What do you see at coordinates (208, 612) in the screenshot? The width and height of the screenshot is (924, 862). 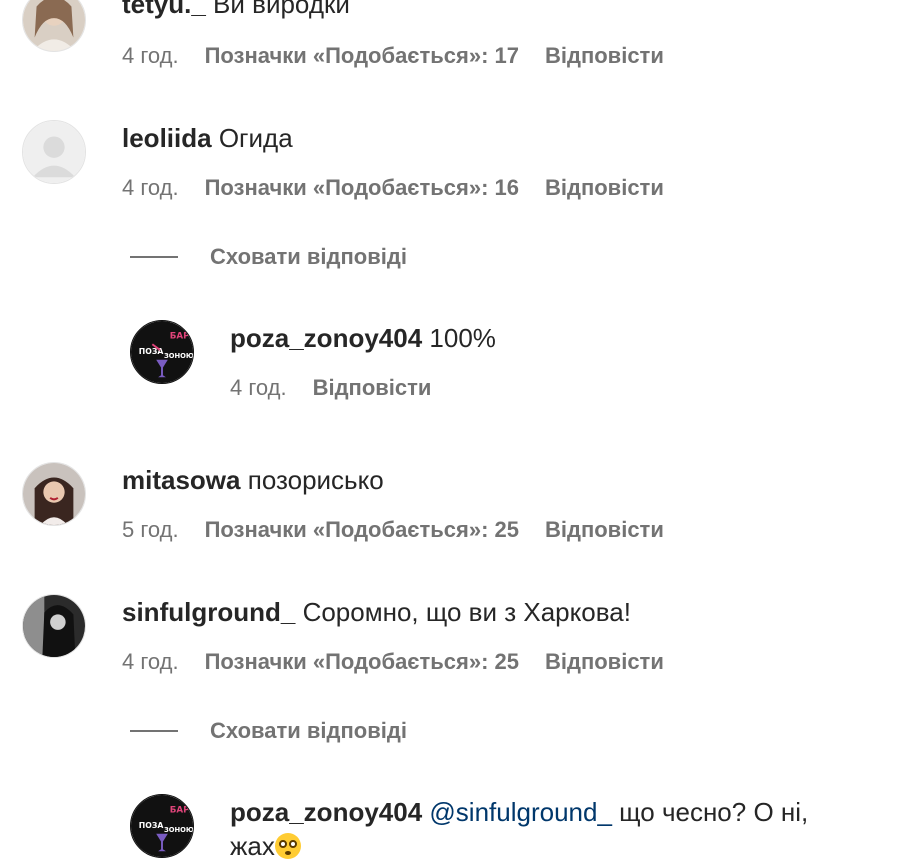 I see `comment-username: sinfulground_` at bounding box center [208, 612].